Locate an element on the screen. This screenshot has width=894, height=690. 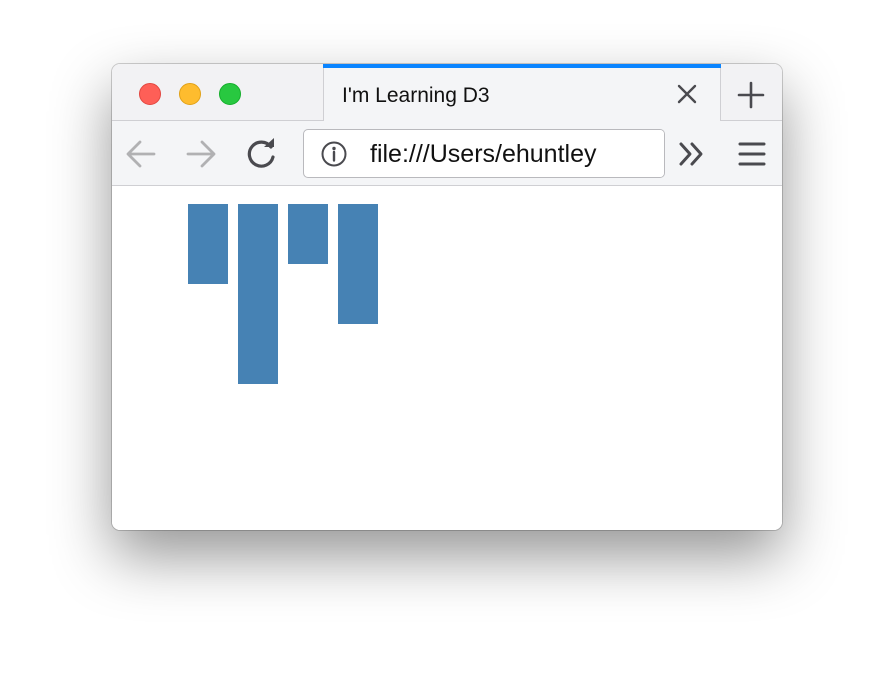
tab-title: I'm Learning D3 is located at coordinates (416, 95).